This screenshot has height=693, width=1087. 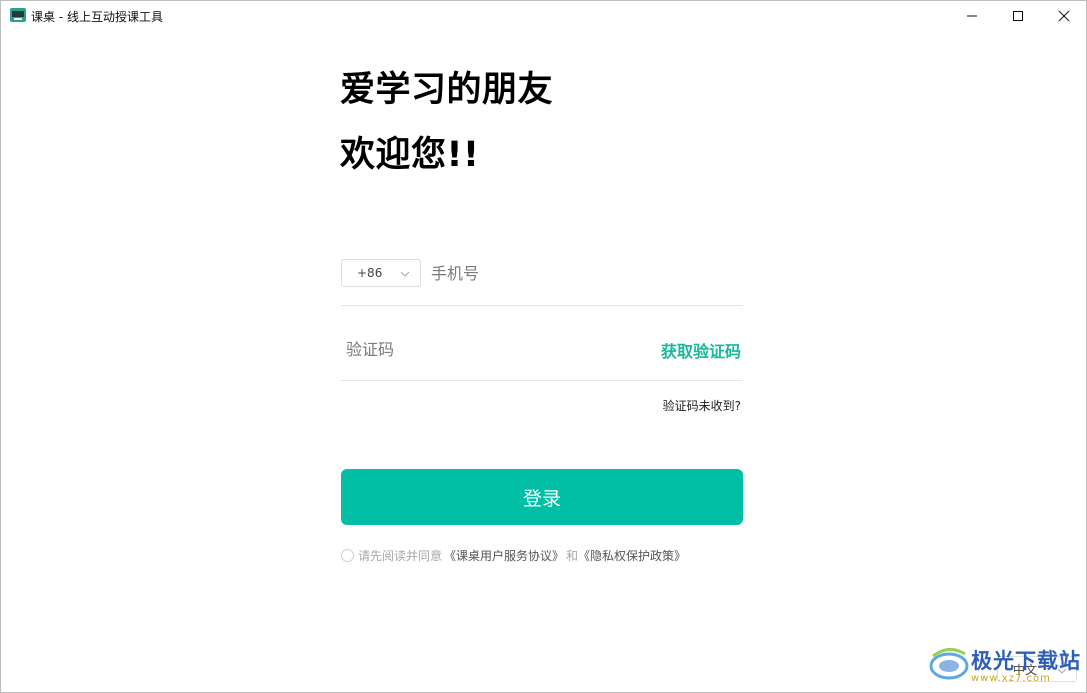 I want to click on maximize-button, so click(x=1018, y=16).